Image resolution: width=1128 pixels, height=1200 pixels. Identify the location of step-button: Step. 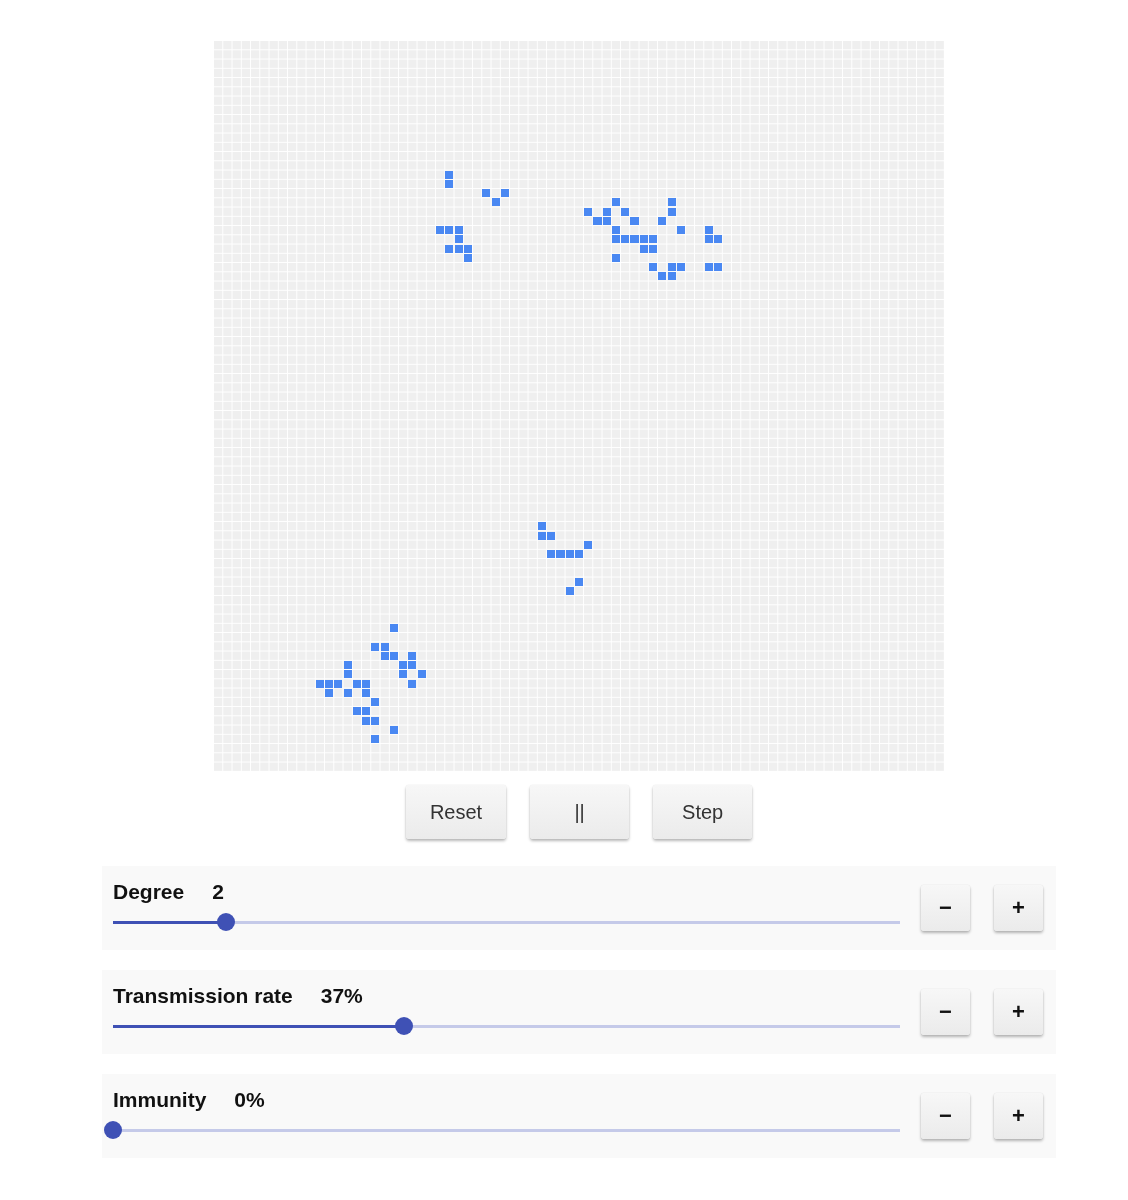
(703, 812).